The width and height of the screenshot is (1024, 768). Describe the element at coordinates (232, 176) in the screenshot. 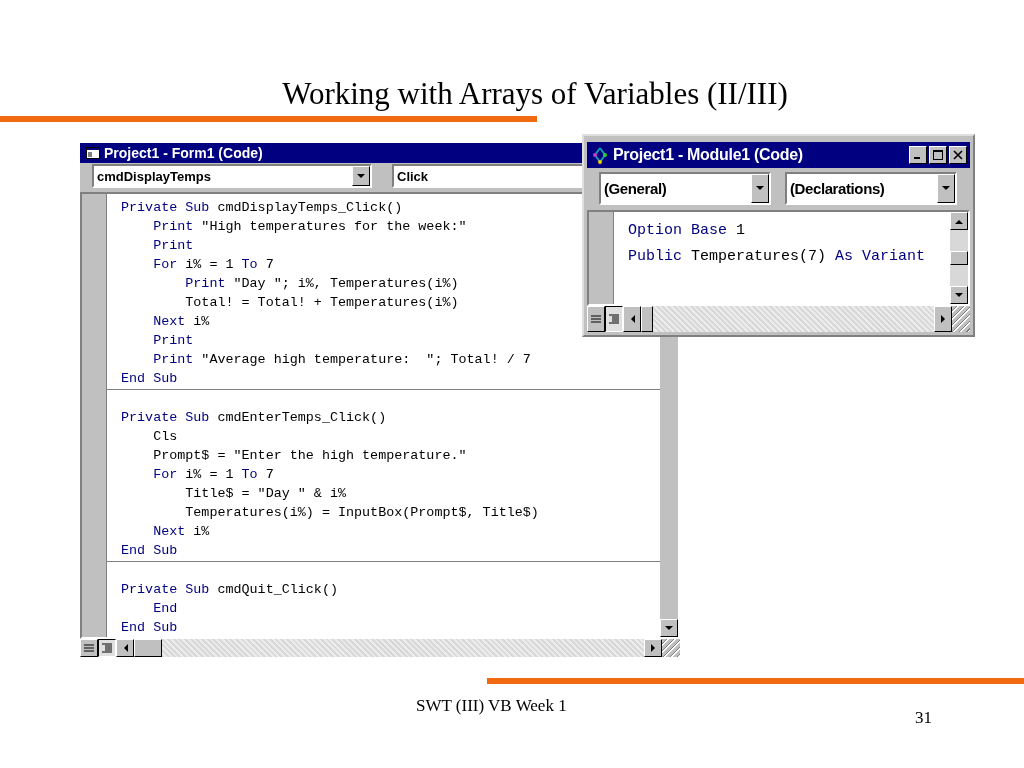

I see `object-dropdown: cmdDisplayTemps` at that location.